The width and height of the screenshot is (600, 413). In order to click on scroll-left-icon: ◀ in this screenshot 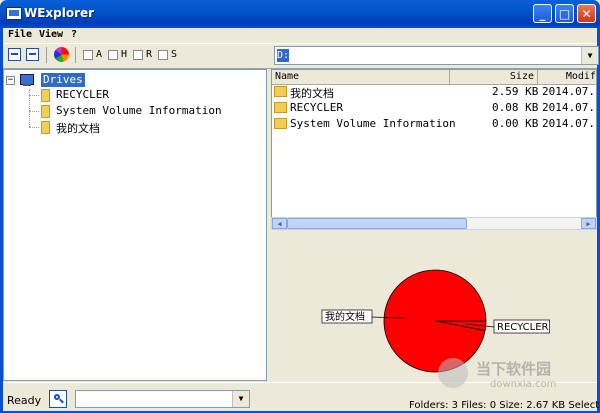, I will do `click(279, 223)`.